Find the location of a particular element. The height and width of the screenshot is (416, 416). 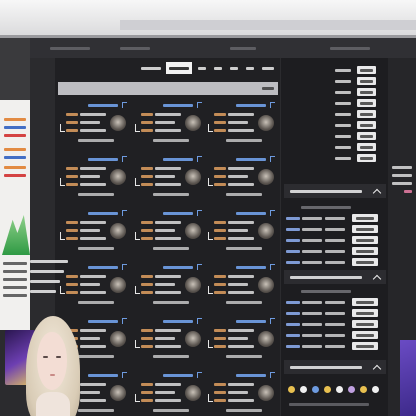

stream-chat-overlay is located at coordinates (50, 278).